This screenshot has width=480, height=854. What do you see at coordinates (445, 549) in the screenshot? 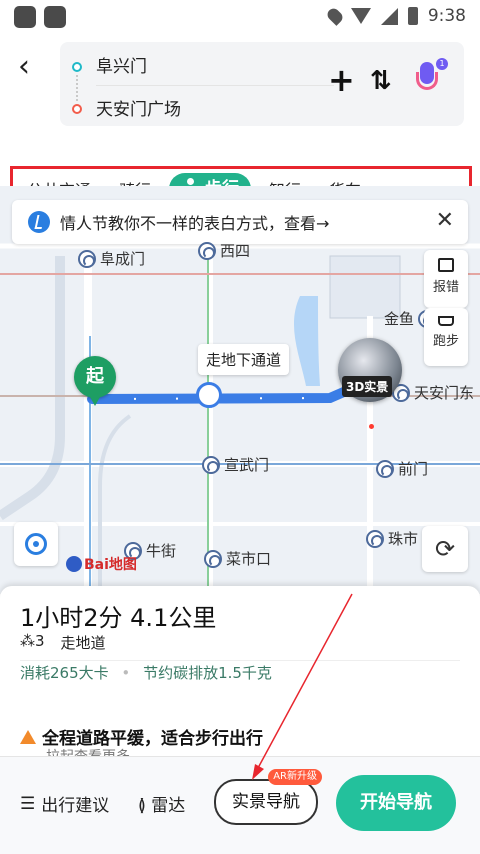
I see `refresh-button: ⟳` at bounding box center [445, 549].